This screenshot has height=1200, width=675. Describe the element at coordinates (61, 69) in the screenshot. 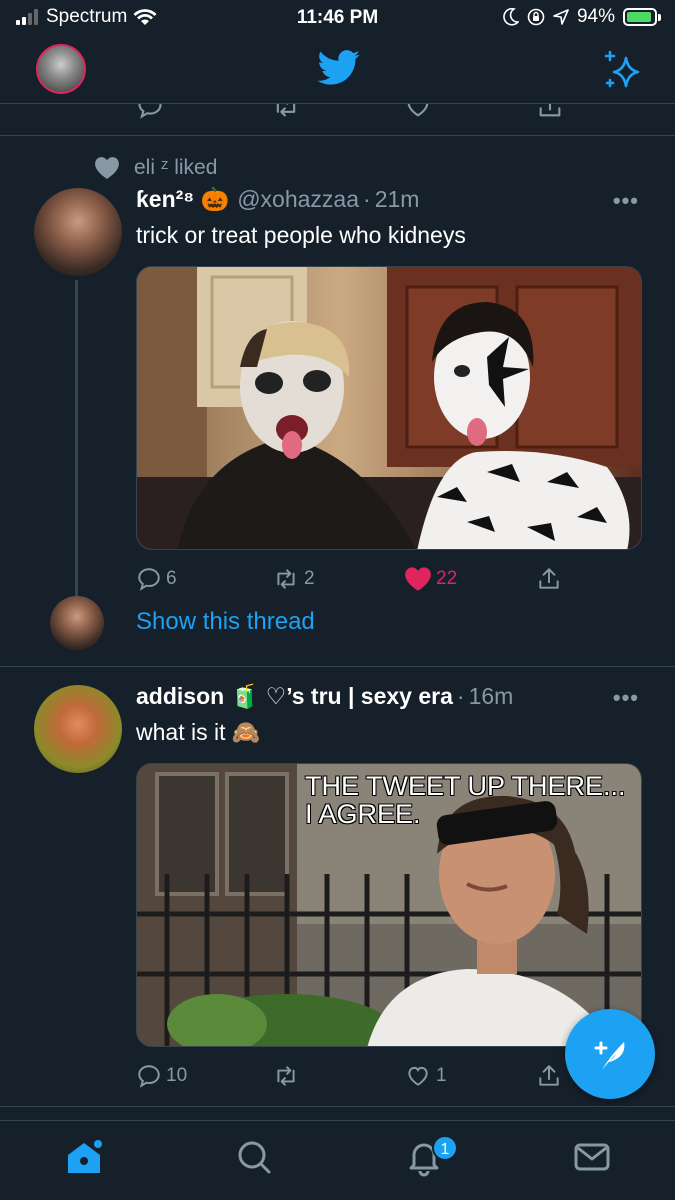

I see `profile-avatar` at that location.